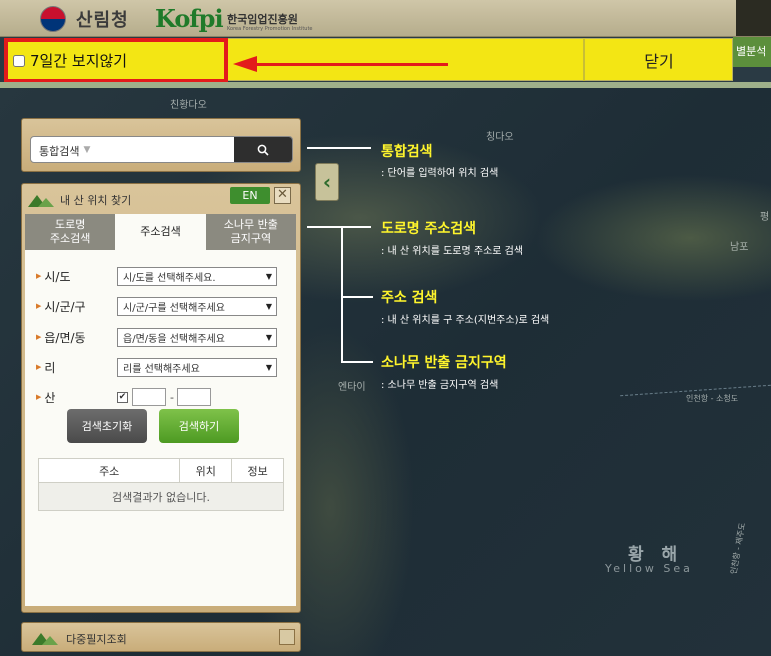 Image resolution: width=771 pixels, height=656 pixels. I want to click on panel-collapse-button: ‹, so click(327, 182).